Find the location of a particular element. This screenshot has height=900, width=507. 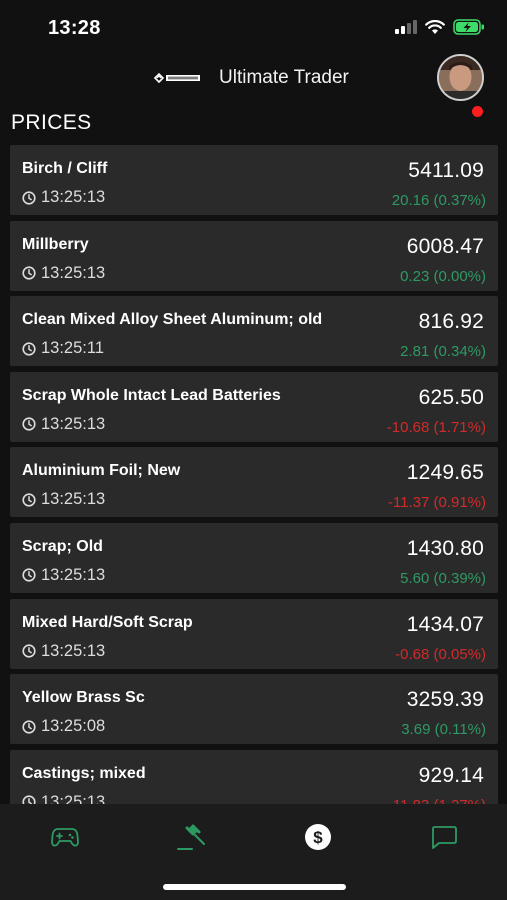

price-change: -0.68 (0.05%) is located at coordinates (440, 654).